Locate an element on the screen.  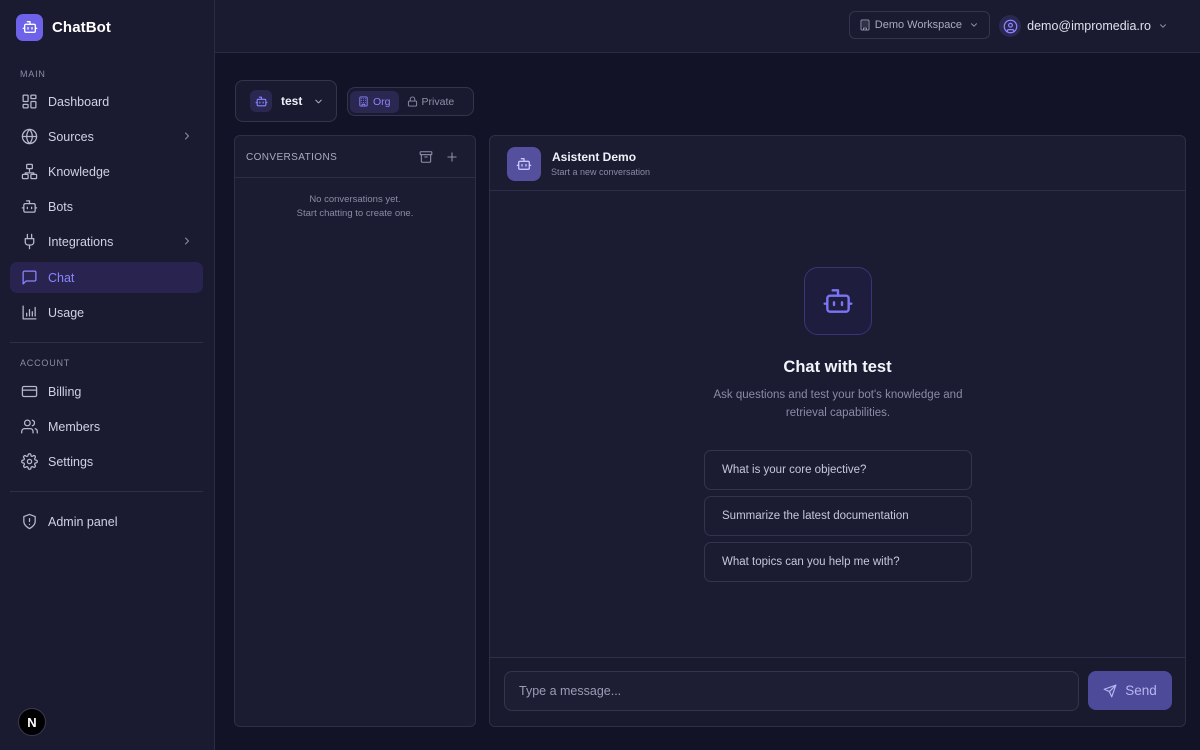
visibility-option-org: Org is located at coordinates (374, 101).